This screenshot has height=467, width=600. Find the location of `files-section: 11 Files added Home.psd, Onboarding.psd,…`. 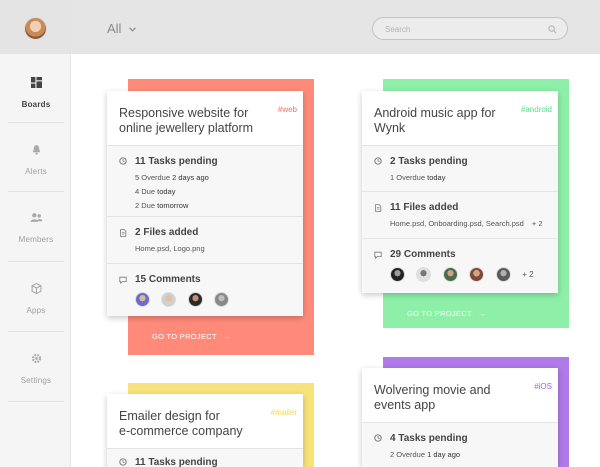

files-section: 11 Files added Home.psd, Onboarding.psd,… is located at coordinates (460, 215).